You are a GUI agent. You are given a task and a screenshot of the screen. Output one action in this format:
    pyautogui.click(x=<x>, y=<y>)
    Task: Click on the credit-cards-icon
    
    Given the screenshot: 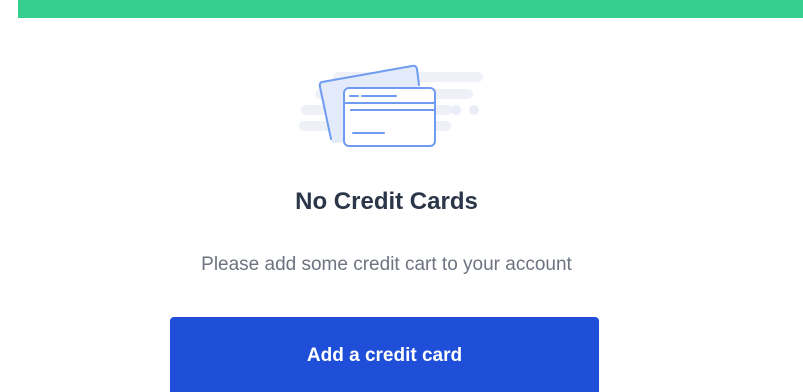 What is the action you would take?
    pyautogui.click(x=391, y=105)
    